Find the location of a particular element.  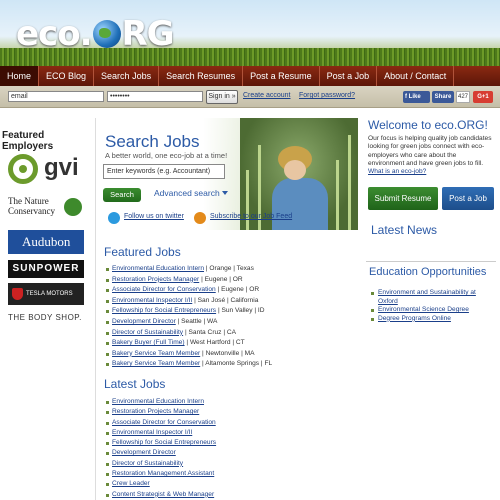

education-link: Environment and Sustainability at Oxford is located at coordinates (427, 297).